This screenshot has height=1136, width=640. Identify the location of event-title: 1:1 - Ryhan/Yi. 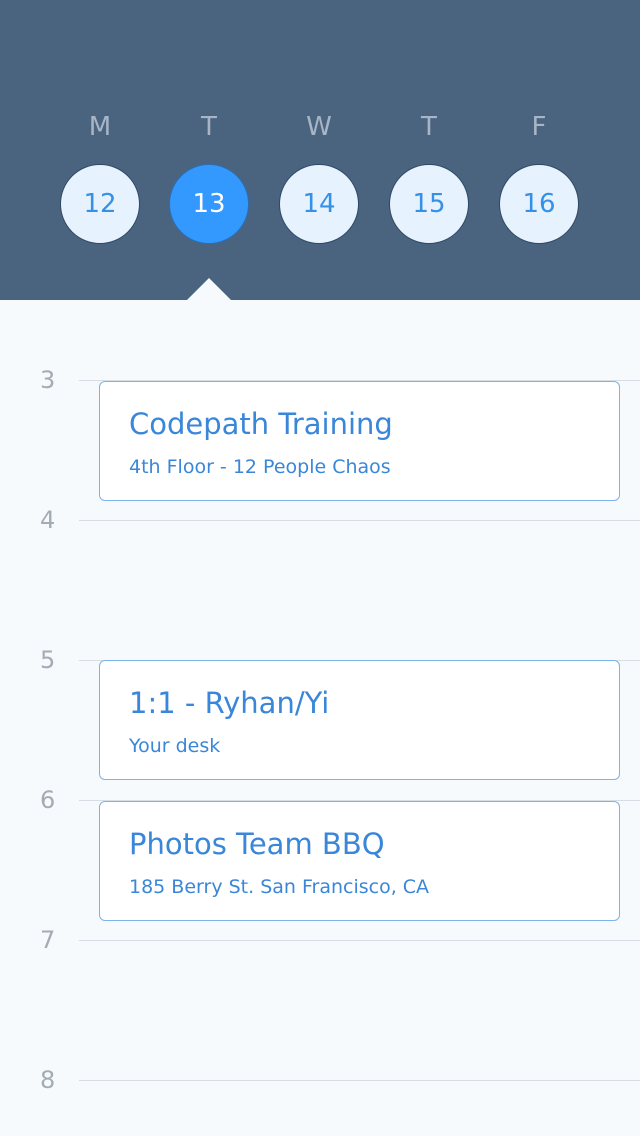
(229, 703).